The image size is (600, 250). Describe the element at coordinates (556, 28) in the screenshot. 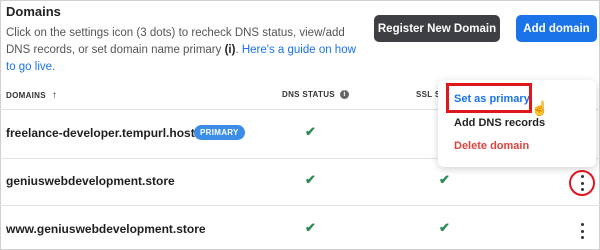

I see `add-domain-button: Add domain` at that location.